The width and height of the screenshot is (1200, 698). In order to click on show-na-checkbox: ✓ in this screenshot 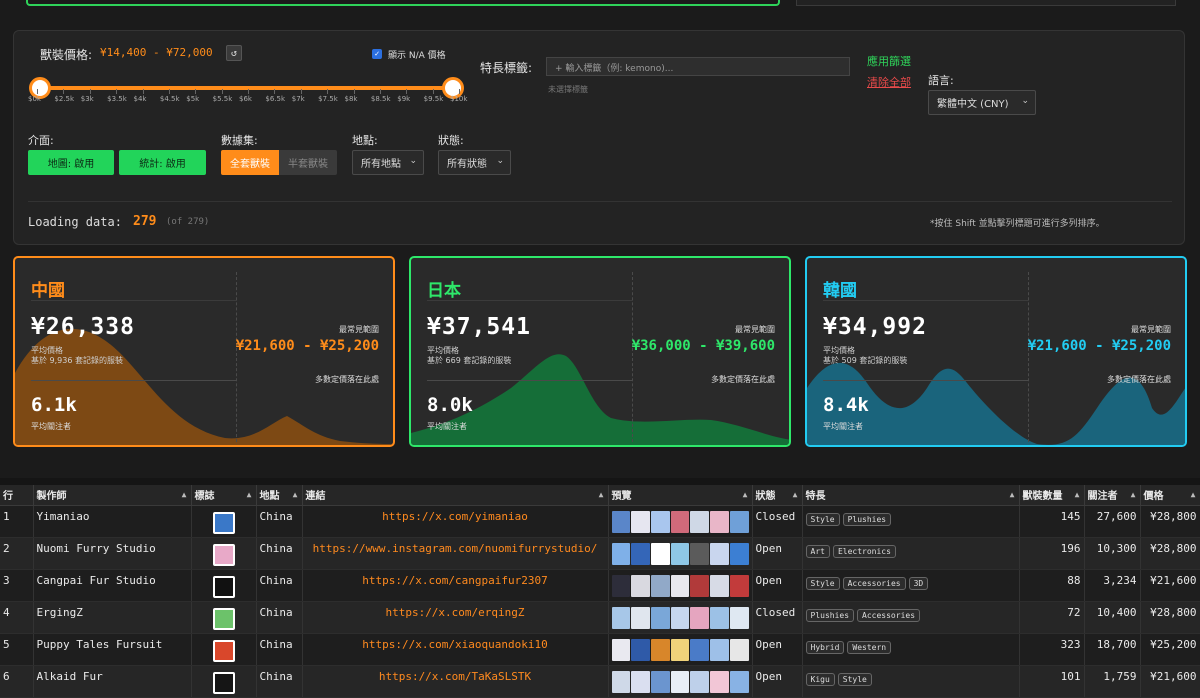, I will do `click(377, 54)`.